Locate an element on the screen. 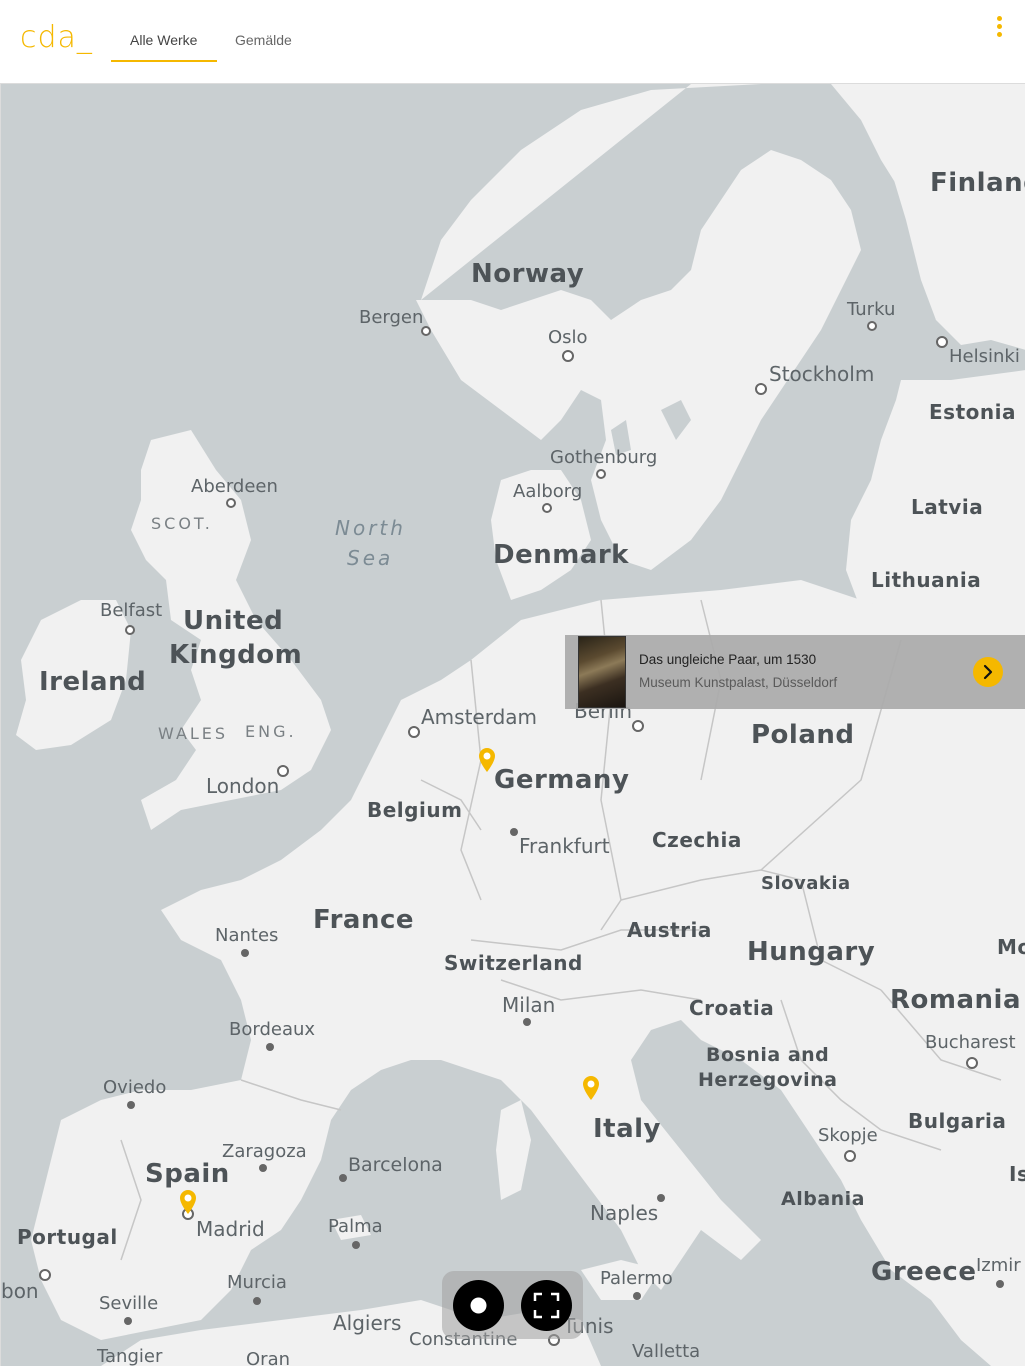  marker-stockholm is located at coordinates (761, 389).